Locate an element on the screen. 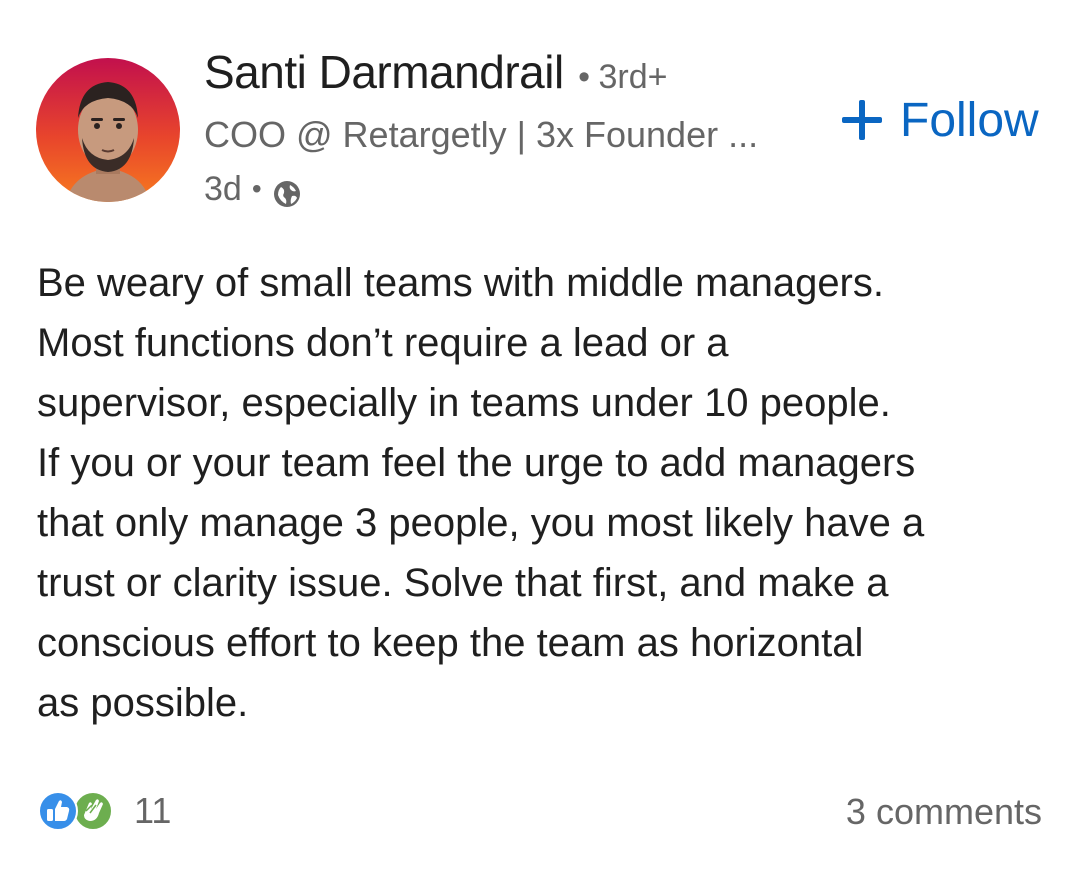  follow-button: Follow is located at coordinates (940, 120).